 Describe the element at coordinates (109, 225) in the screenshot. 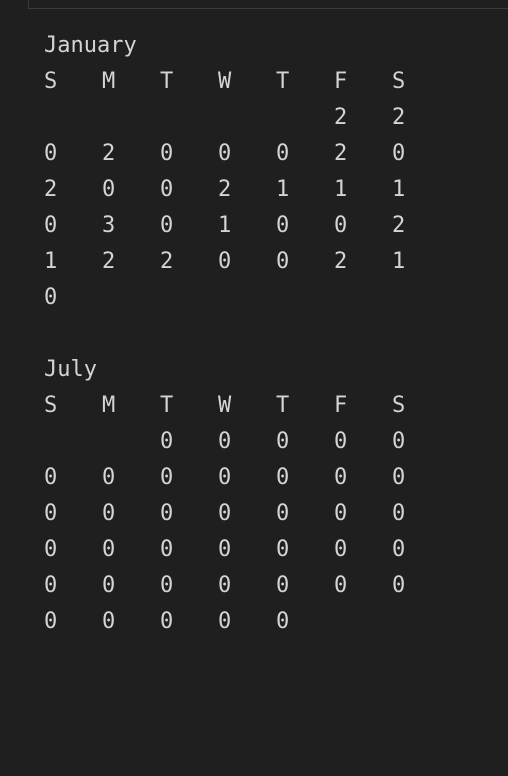

I see `day-count-cell: 3` at that location.